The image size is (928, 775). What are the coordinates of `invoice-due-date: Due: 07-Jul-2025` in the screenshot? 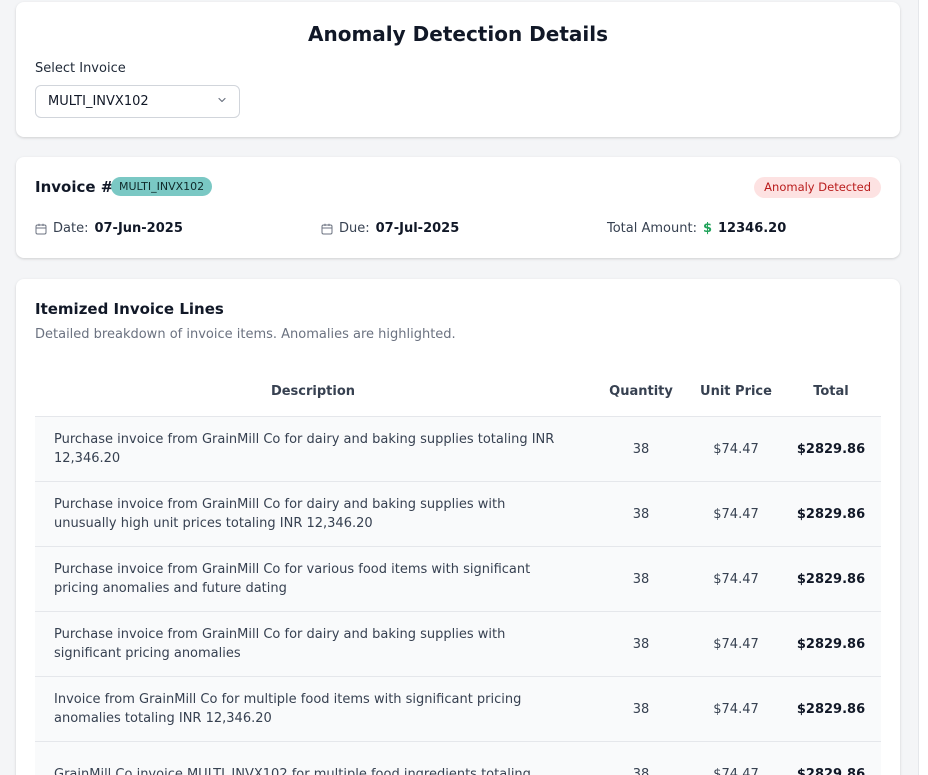 It's located at (390, 228).